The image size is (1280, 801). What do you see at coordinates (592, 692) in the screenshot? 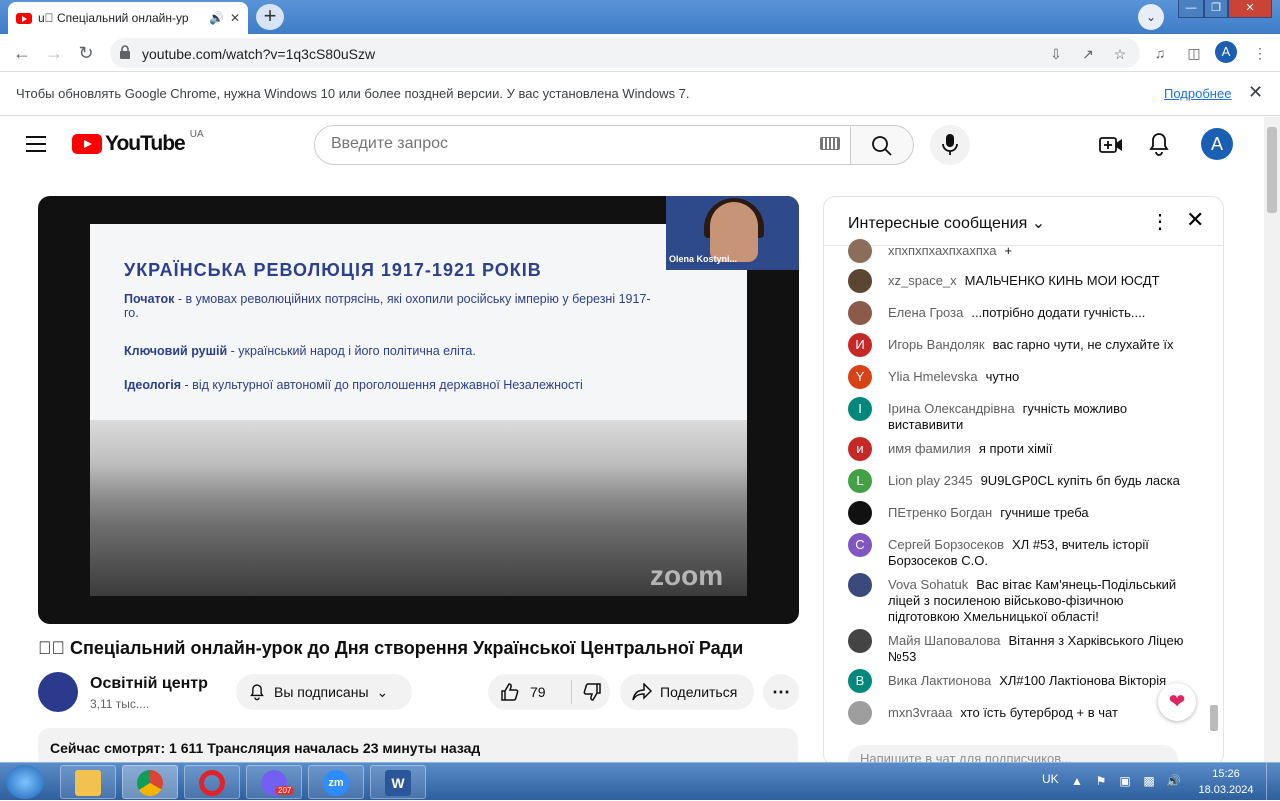
I see `thumbs-down-icon` at bounding box center [592, 692].